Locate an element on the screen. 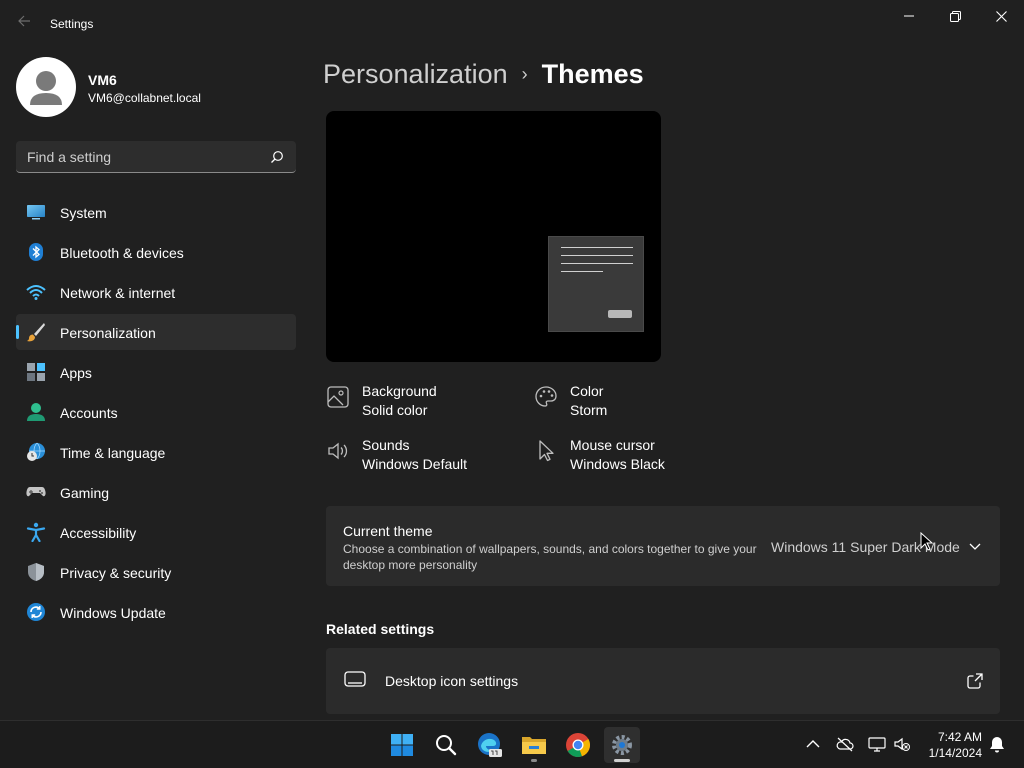 The width and height of the screenshot is (1024, 768). file-explorer-icon is located at coordinates (534, 745).